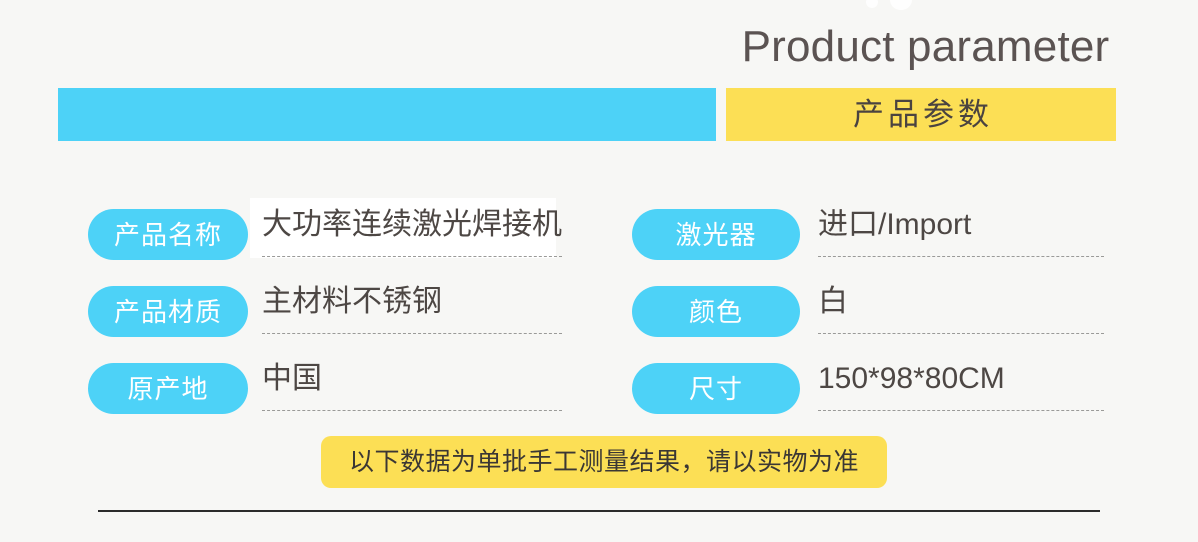  Describe the element at coordinates (911, 378) in the screenshot. I see `parameter-value-text: 150*98*80CM` at that location.